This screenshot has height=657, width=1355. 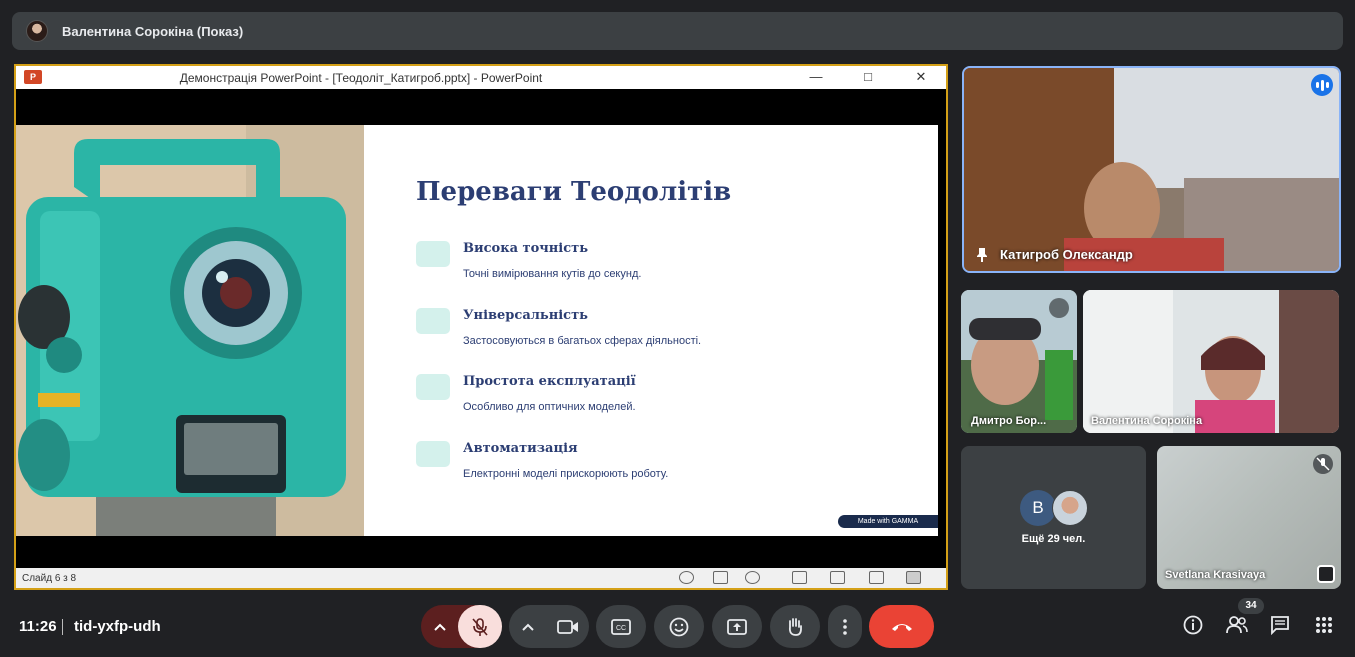 What do you see at coordinates (876, 577) in the screenshot?
I see `reading-view-icon` at bounding box center [876, 577].